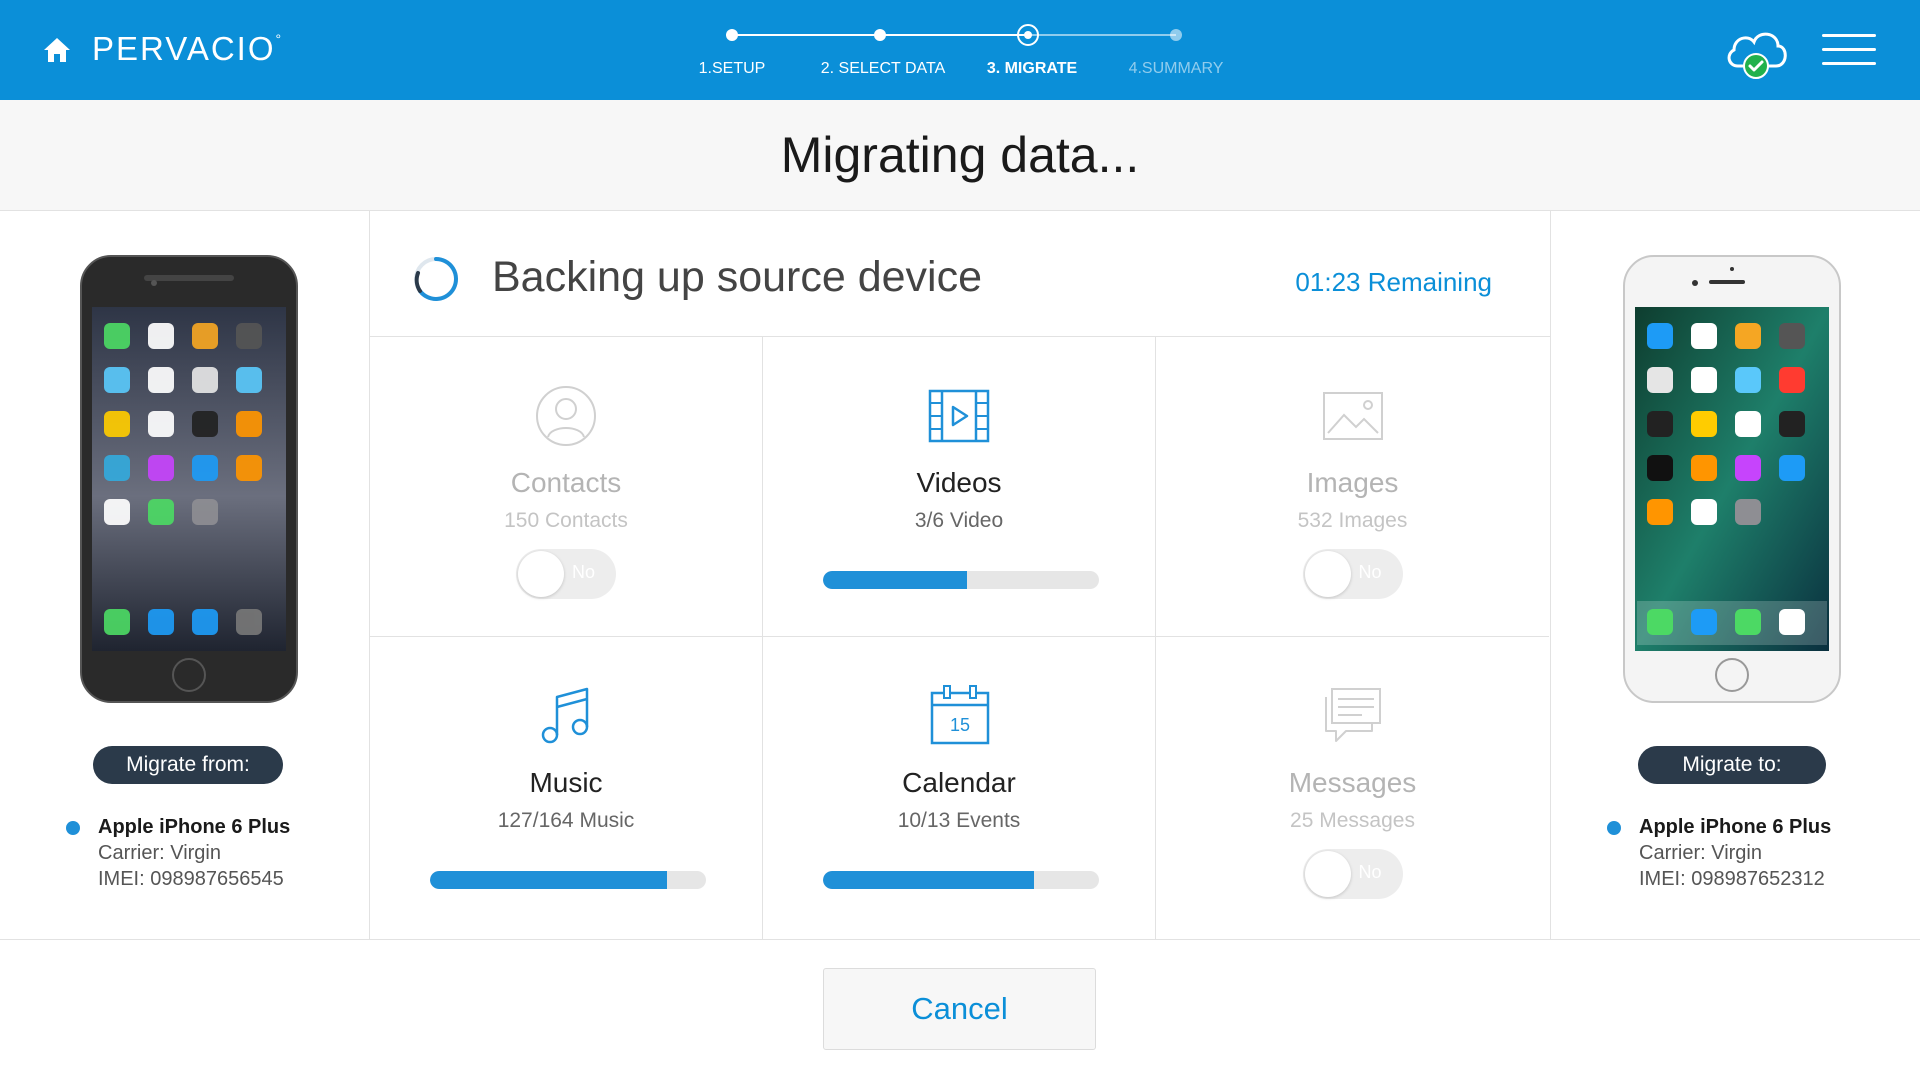 This screenshot has height=1080, width=1920. What do you see at coordinates (959, 416) in the screenshot?
I see `video-icon` at bounding box center [959, 416].